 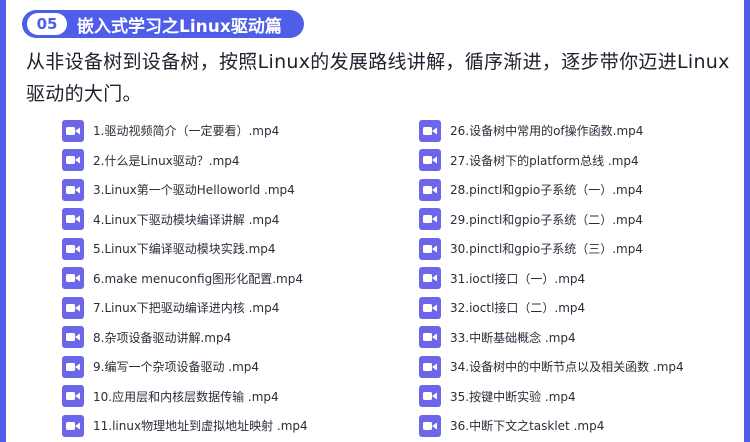 I want to click on file-name: 26.设备树中常用的of操作函数.mp4, so click(x=547, y=131).